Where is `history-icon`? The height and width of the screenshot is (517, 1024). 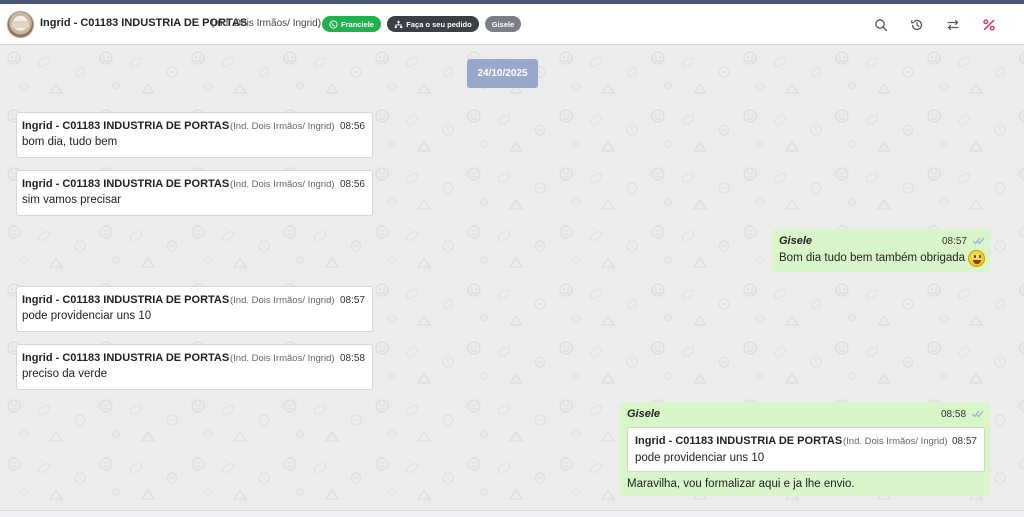 history-icon is located at coordinates (917, 25).